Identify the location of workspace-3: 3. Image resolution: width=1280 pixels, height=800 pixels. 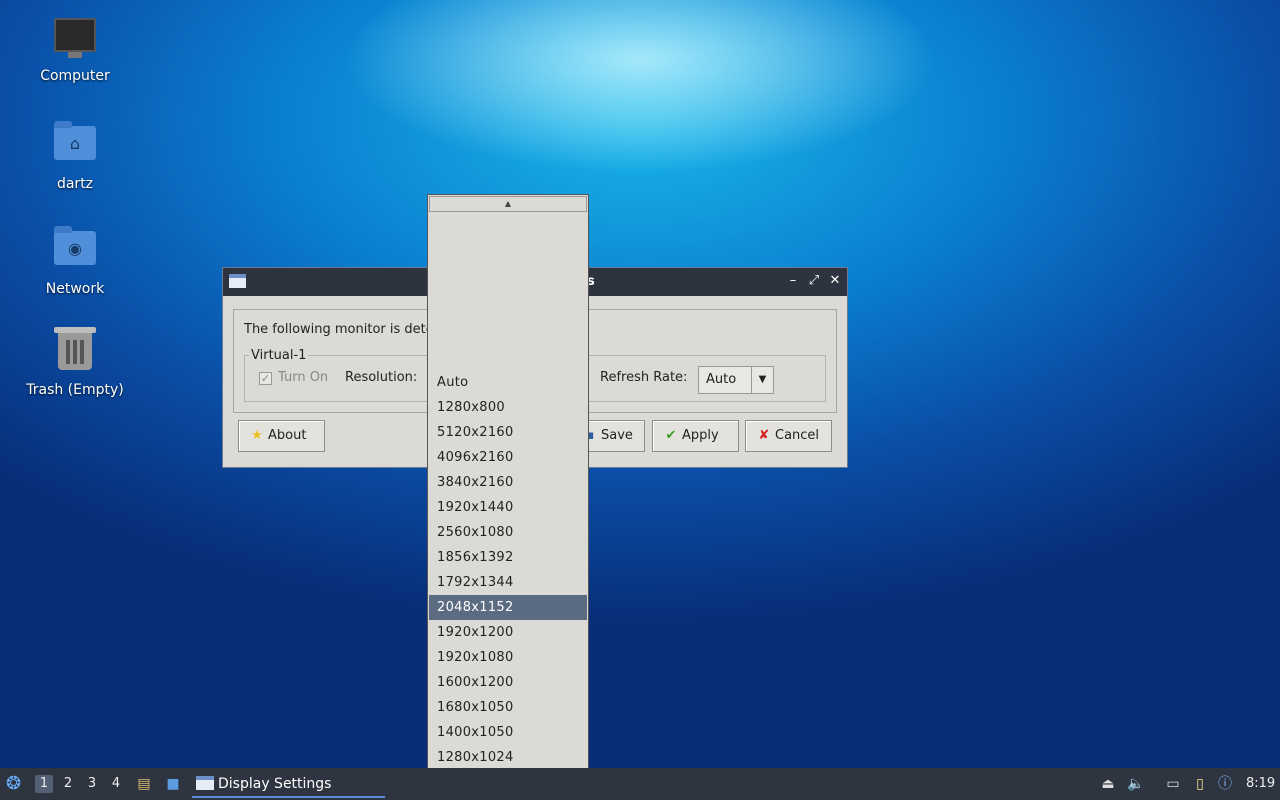
(92, 784).